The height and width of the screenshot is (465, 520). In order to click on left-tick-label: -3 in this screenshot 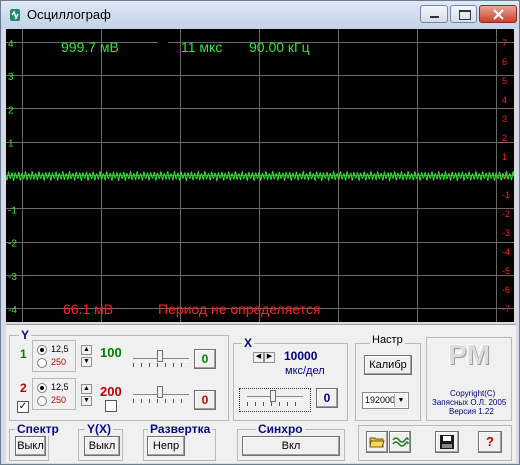, I will do `click(12, 277)`.